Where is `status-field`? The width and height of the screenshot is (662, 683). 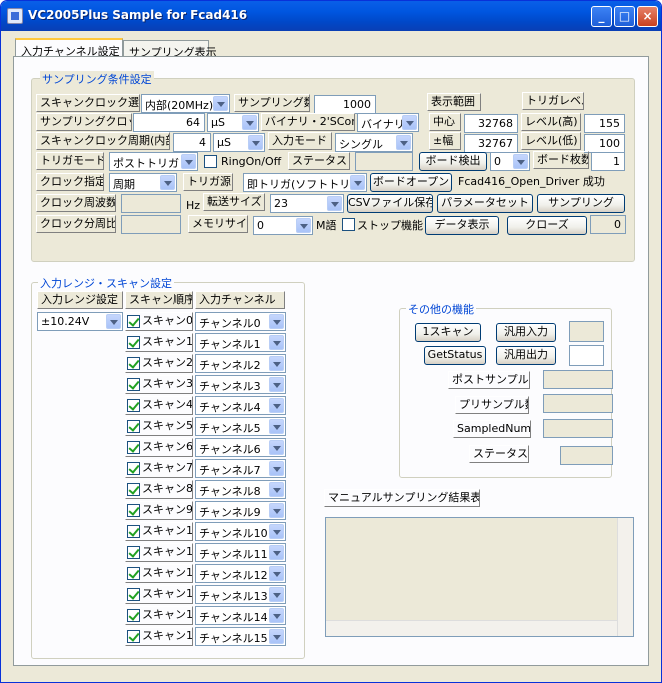
status-field is located at coordinates (384, 161).